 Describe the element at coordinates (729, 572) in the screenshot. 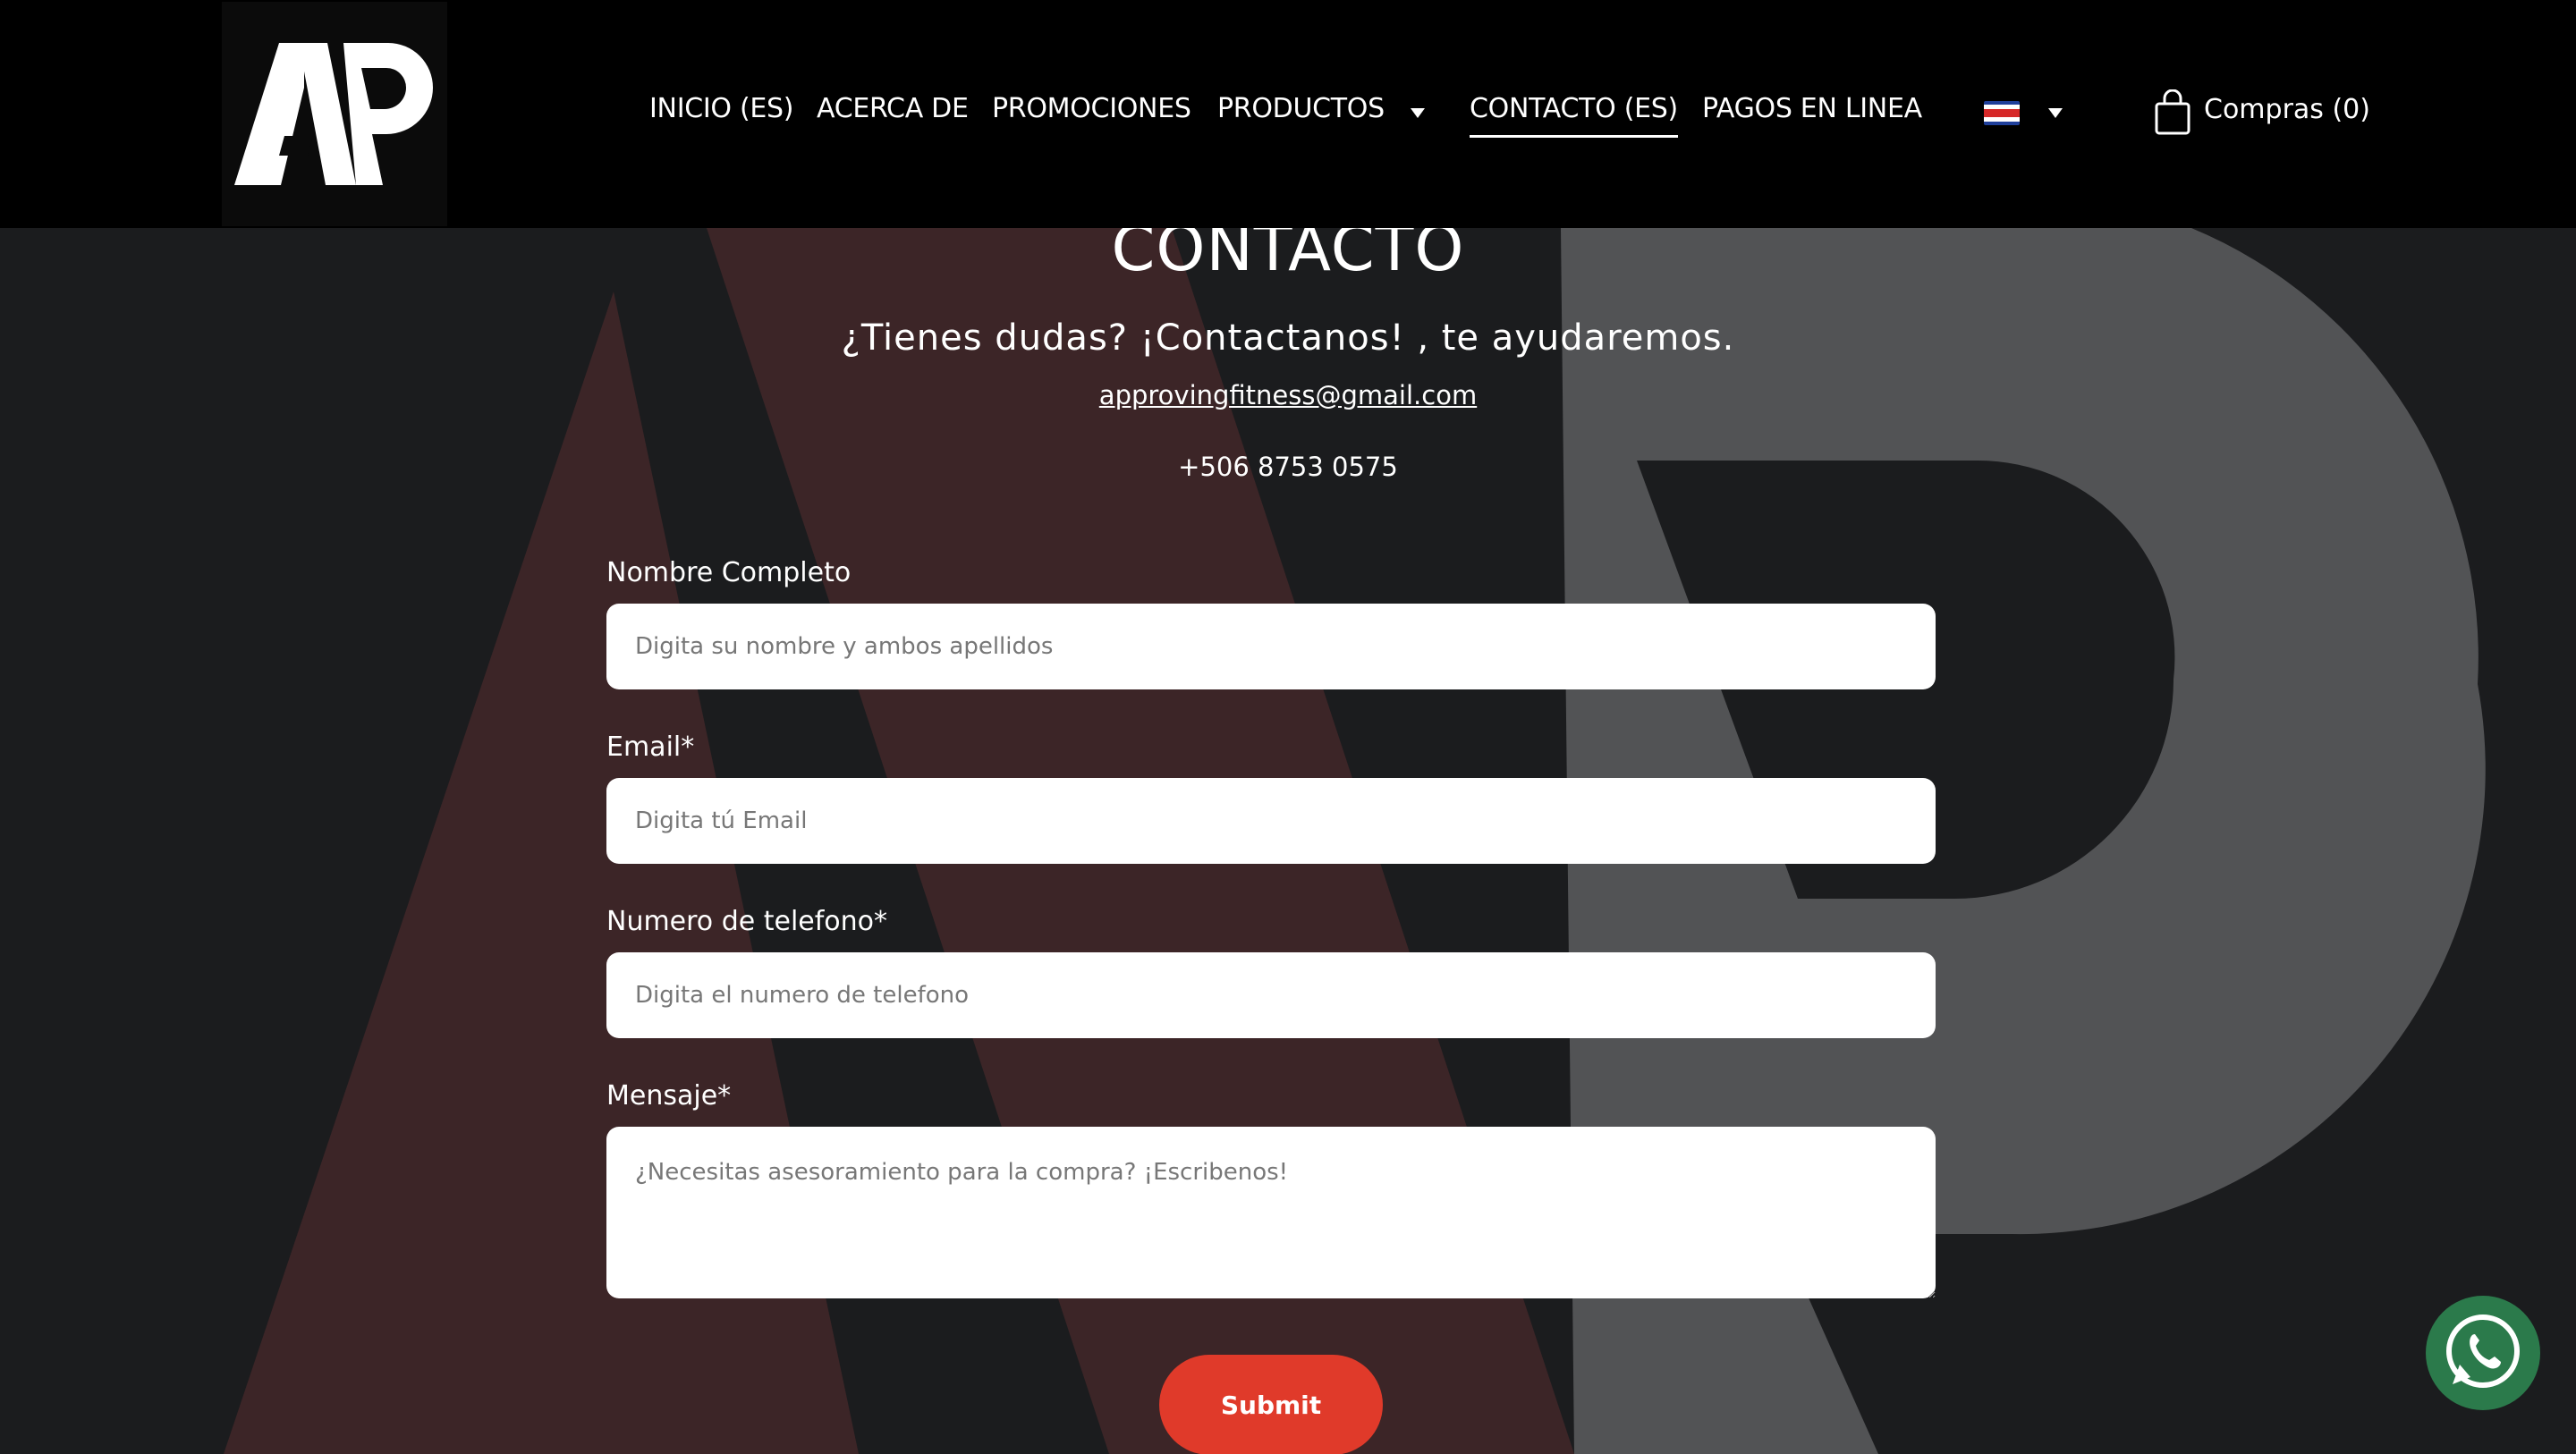

I see `name-label: Nombre Completo` at that location.